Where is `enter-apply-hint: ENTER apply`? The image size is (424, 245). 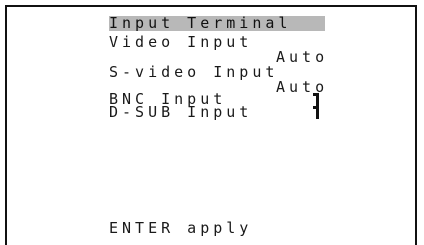 enter-apply-hint: ENTER apply is located at coordinates (181, 228).